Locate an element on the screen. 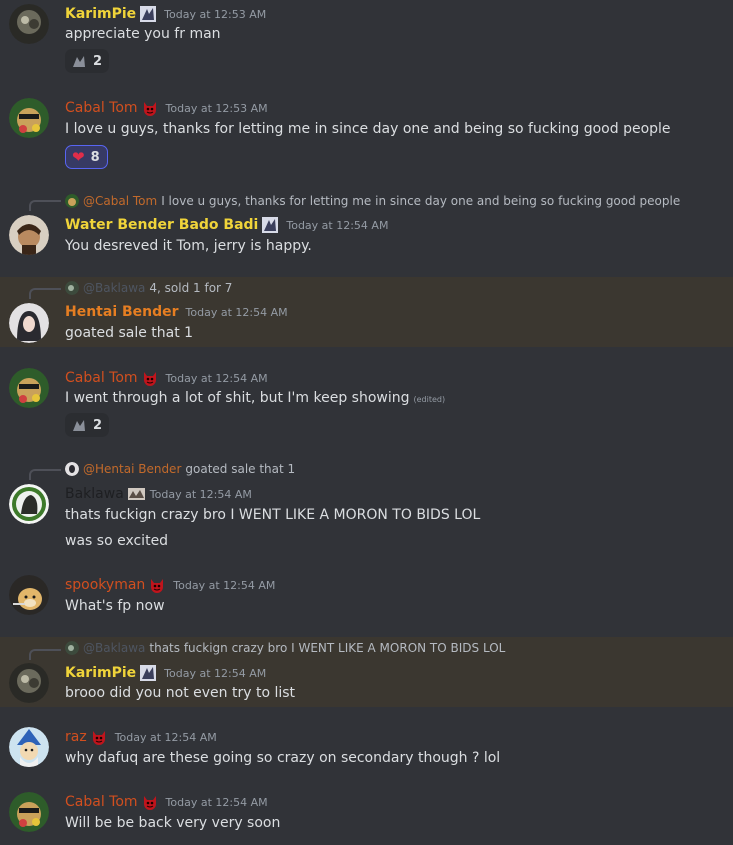 The height and width of the screenshot is (845, 733). heart-reaction-button: ❤ 8 is located at coordinates (86, 157).